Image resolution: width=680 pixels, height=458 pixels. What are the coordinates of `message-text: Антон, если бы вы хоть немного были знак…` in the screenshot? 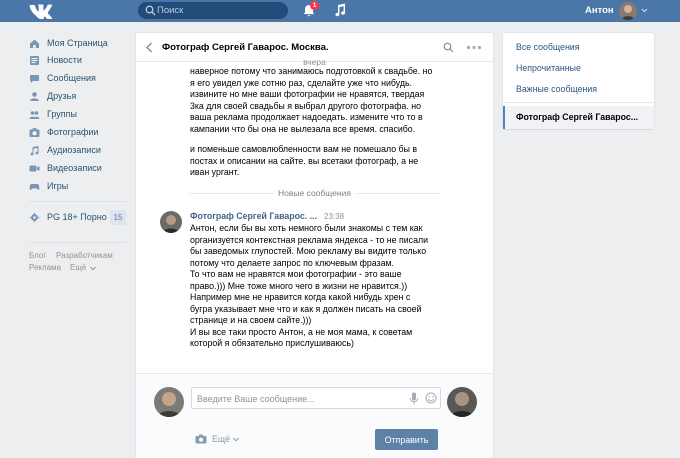 It's located at (309, 285).